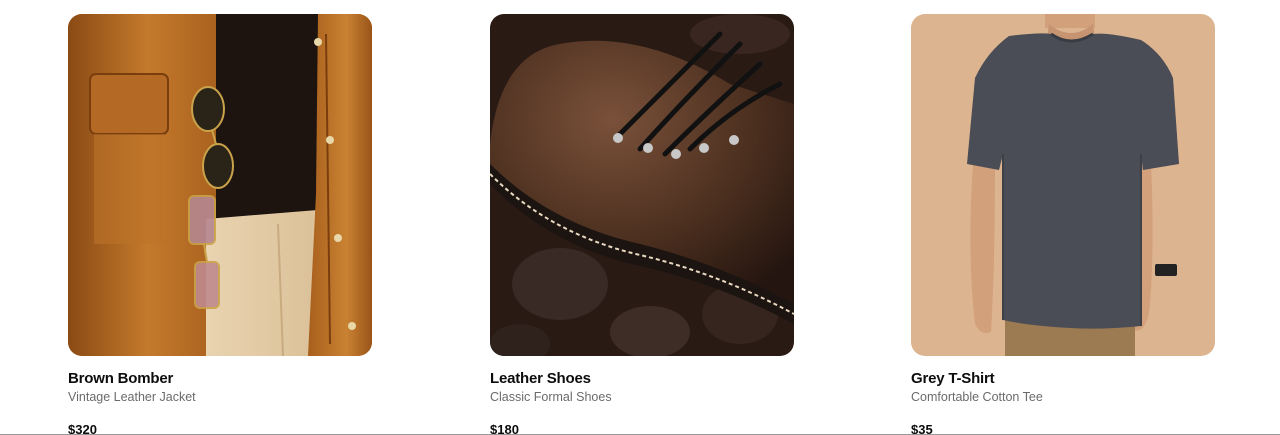 This screenshot has width=1280, height=435. What do you see at coordinates (1063, 379) in the screenshot?
I see `product-title: Grey T-Shirt` at bounding box center [1063, 379].